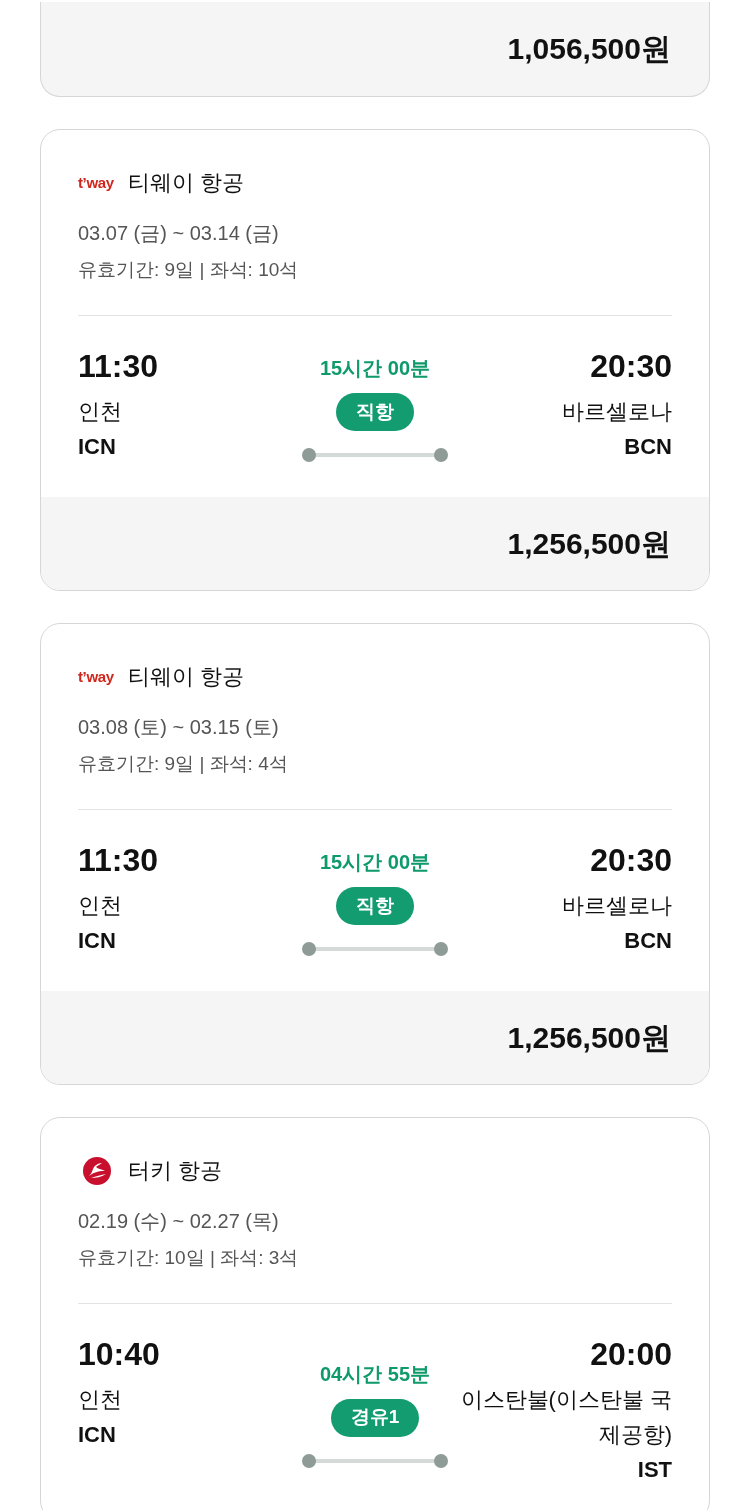 The height and width of the screenshot is (1510, 750). I want to click on validity-seats: 유효기간: 9일 | 좌석: 10석, so click(375, 270).